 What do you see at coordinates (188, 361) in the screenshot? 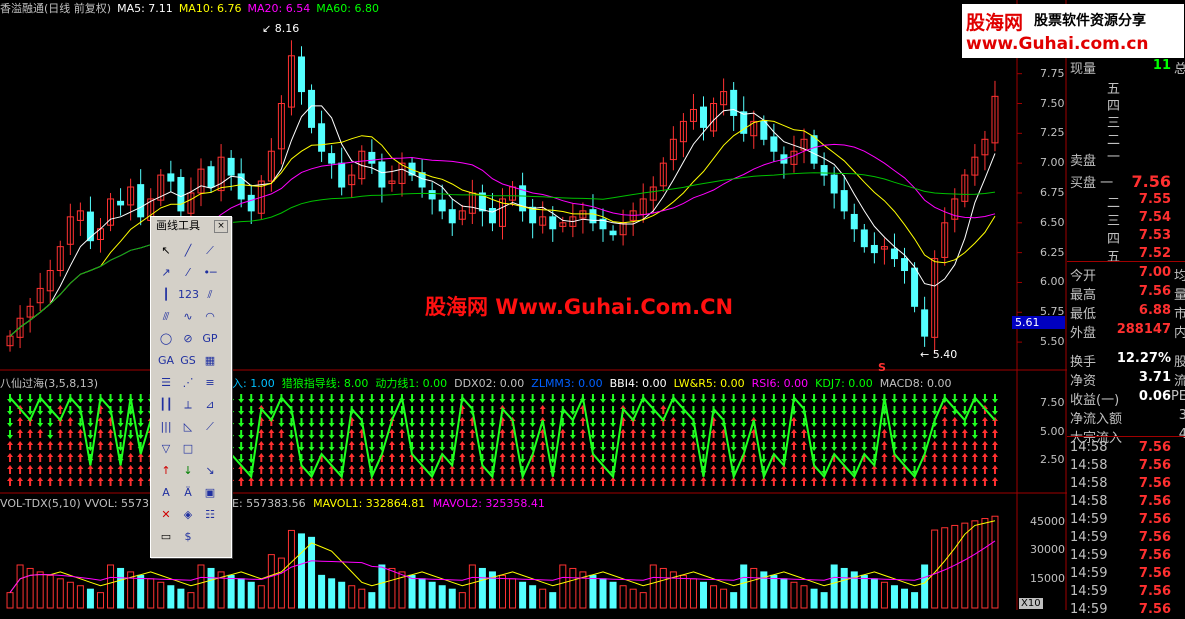
I see `gs-icon: GS` at bounding box center [188, 361].